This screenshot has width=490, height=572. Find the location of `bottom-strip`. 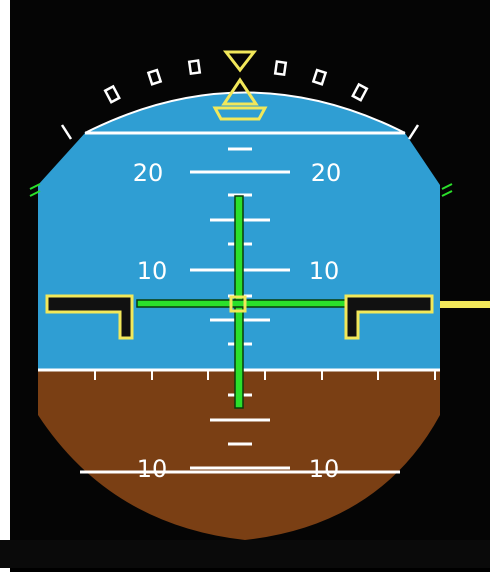

bottom-strip is located at coordinates (245, 554).